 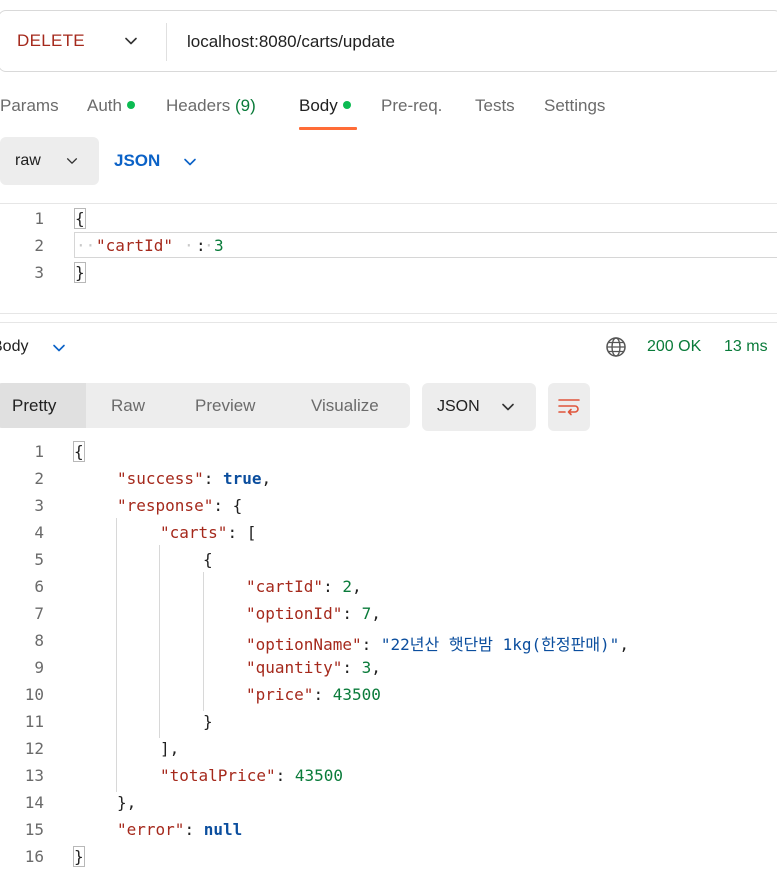 I want to click on code-token: "optionName": "22년산 햇단밤 1kg(한정판매)",, so click(x=437, y=644).